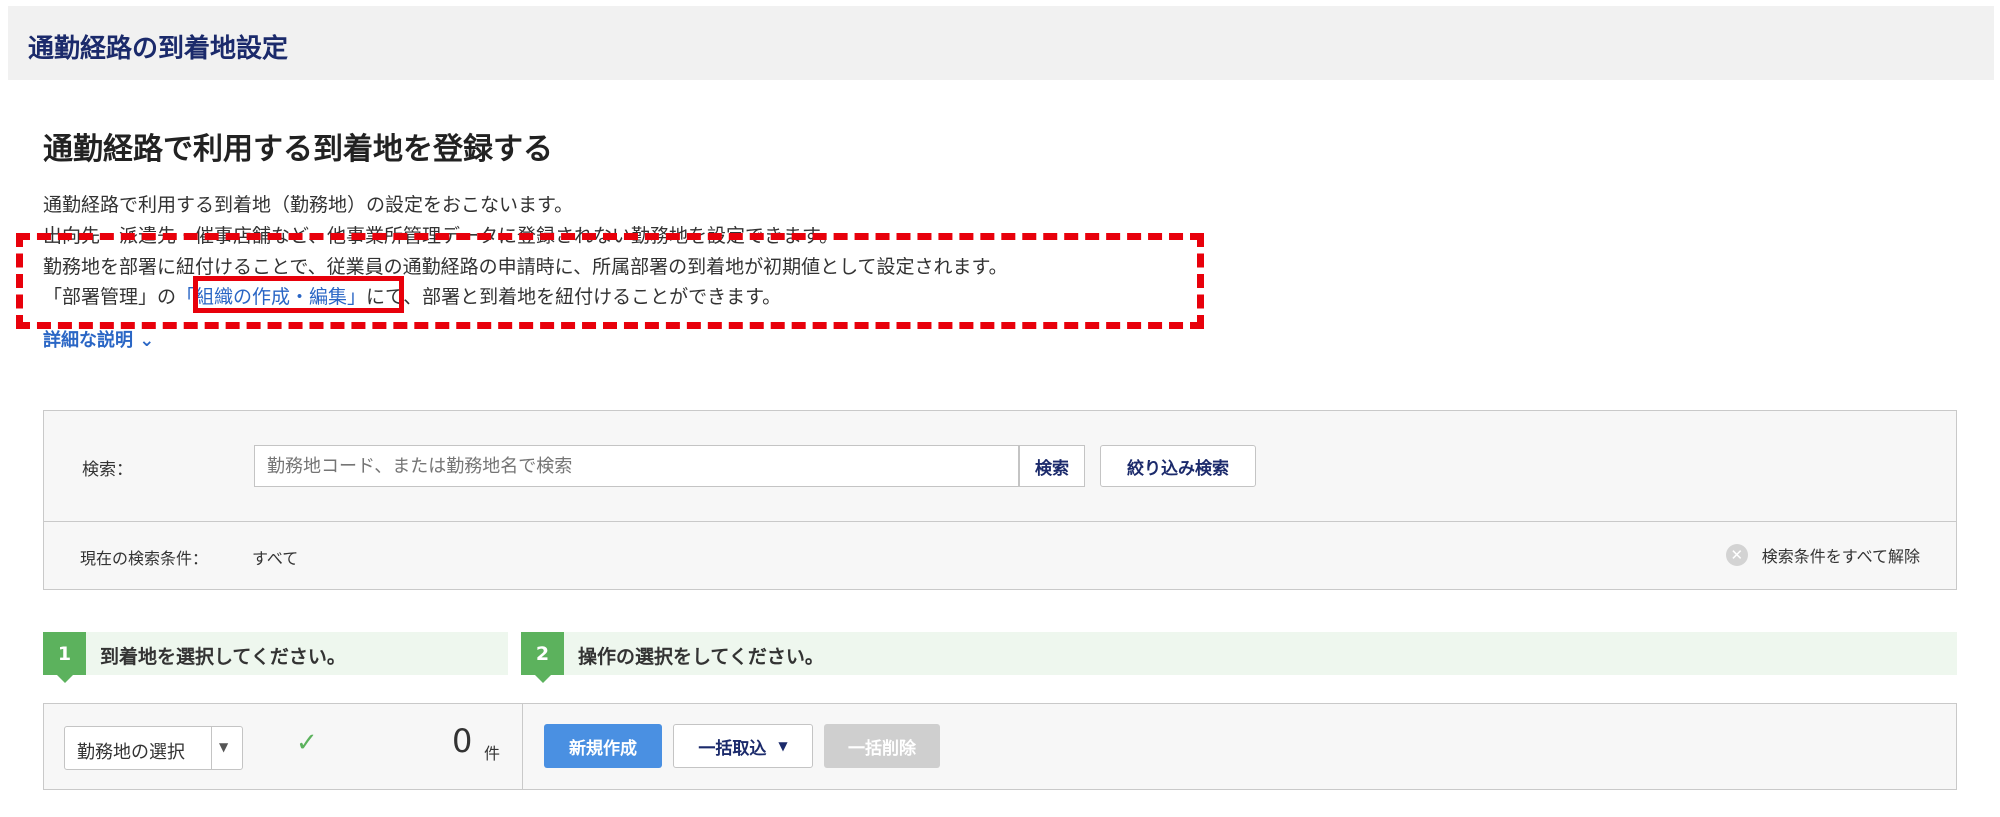  I want to click on step-1-bar: 1 到着地を選択してください。, so click(275, 657).